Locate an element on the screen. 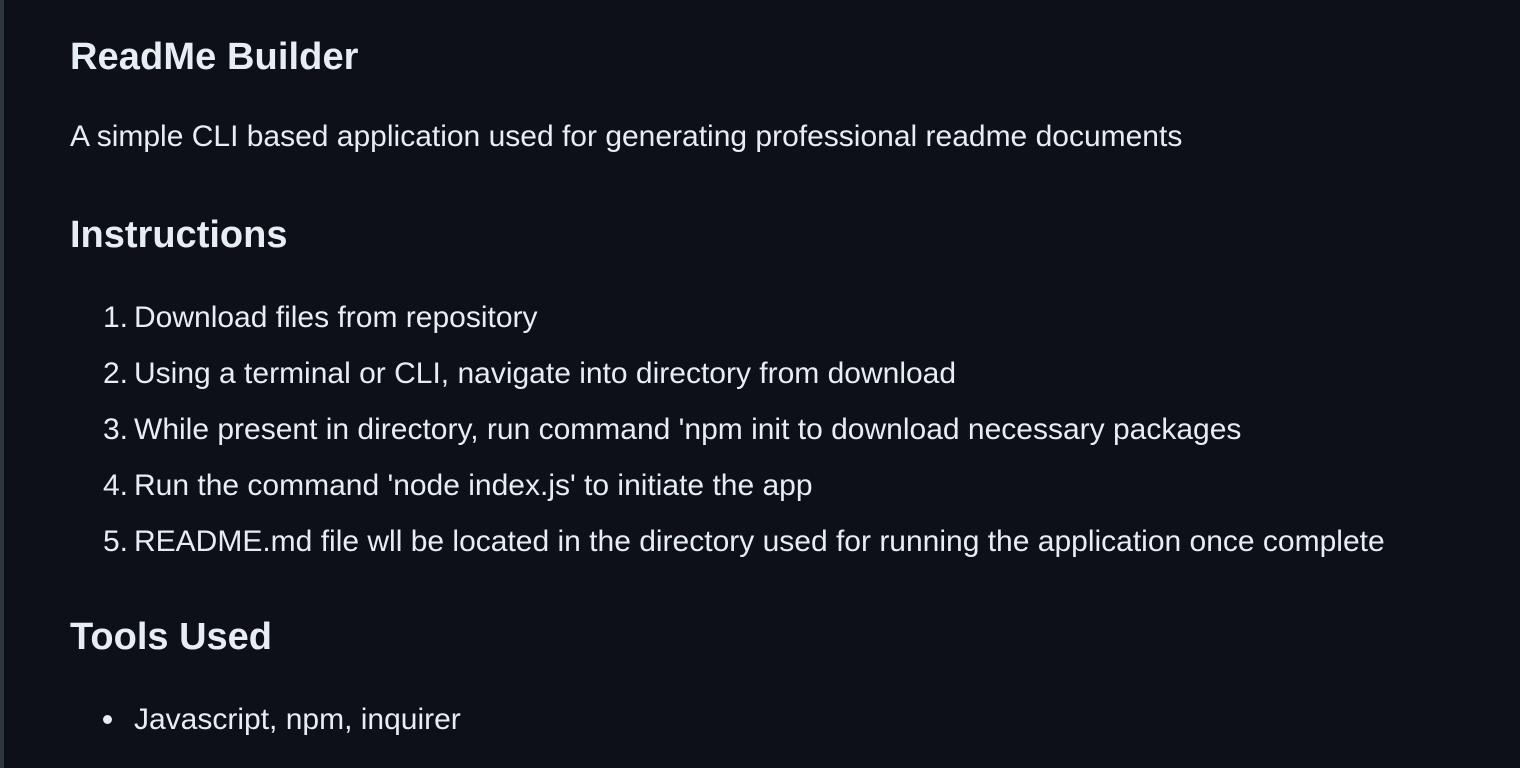  list-number: 1. is located at coordinates (115, 317).